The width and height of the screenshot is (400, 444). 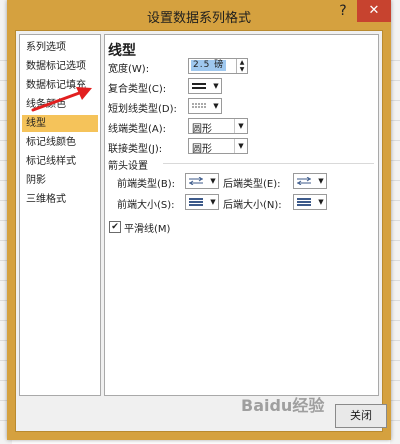 What do you see at coordinates (61, 99) in the screenshot?
I see `red-arrow-annotation` at bounding box center [61, 99].